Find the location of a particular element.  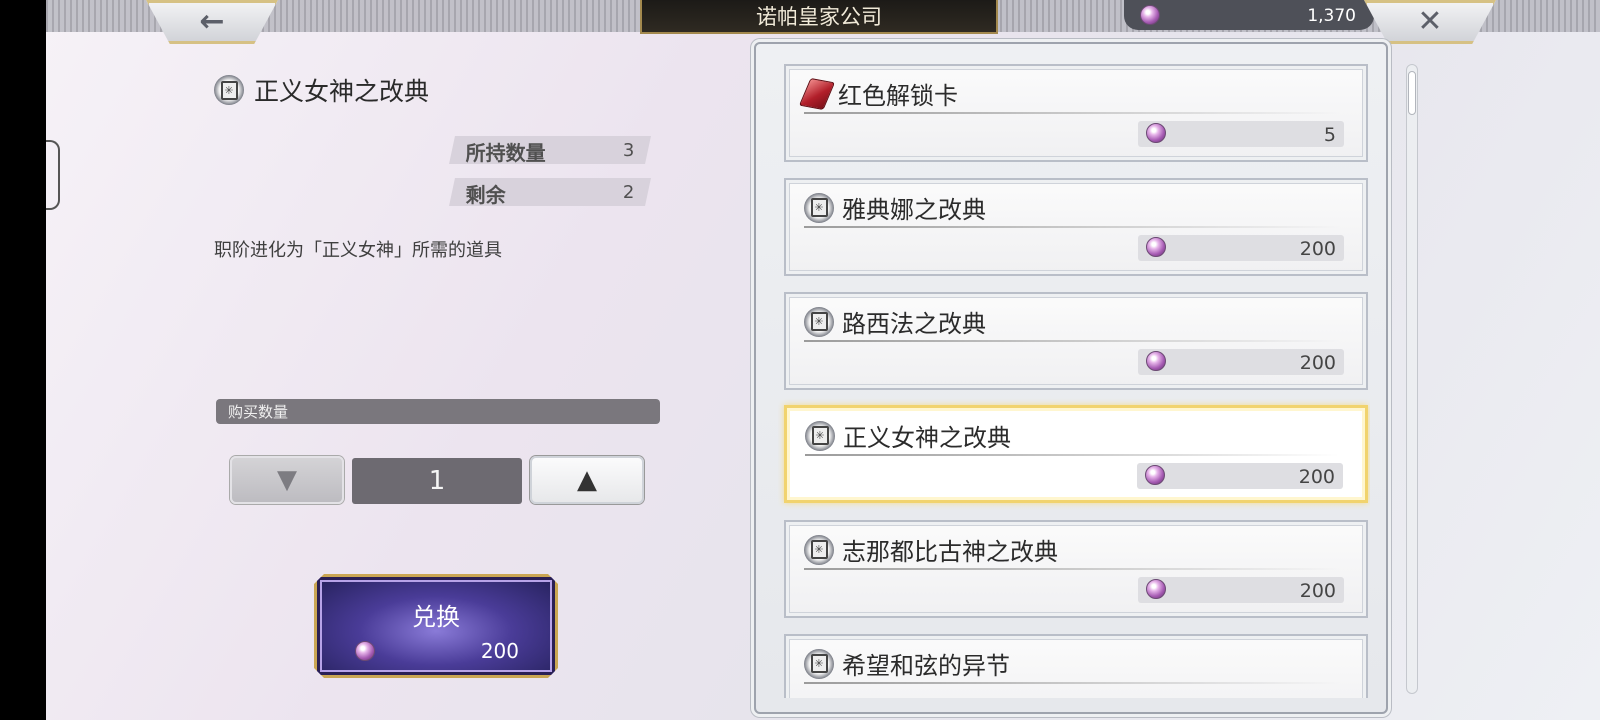

chevron-up-icon: ▲ is located at coordinates (587, 480).